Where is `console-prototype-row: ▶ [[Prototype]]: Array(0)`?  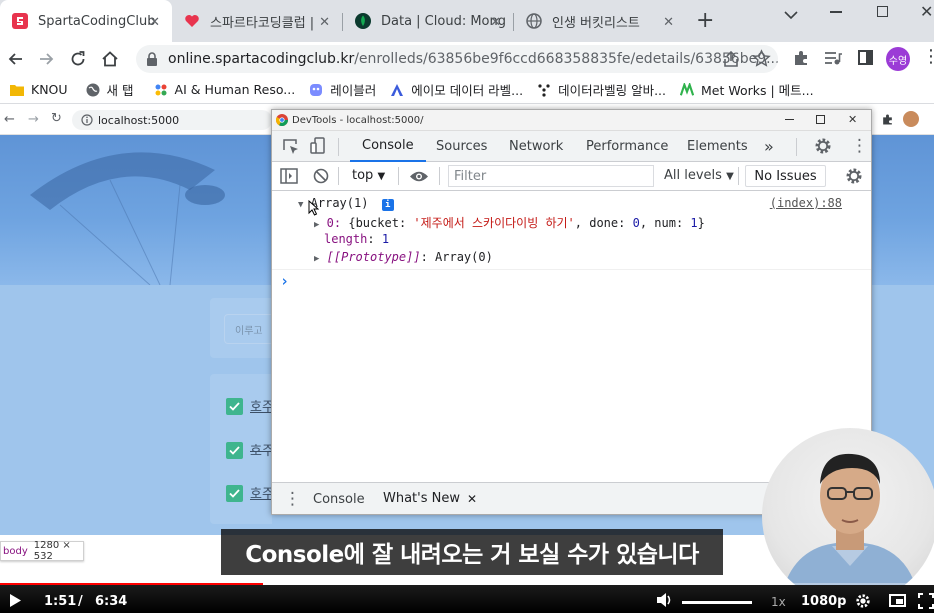
console-prototype-row: ▶ [[Prototype]]: Array(0) is located at coordinates (403, 257).